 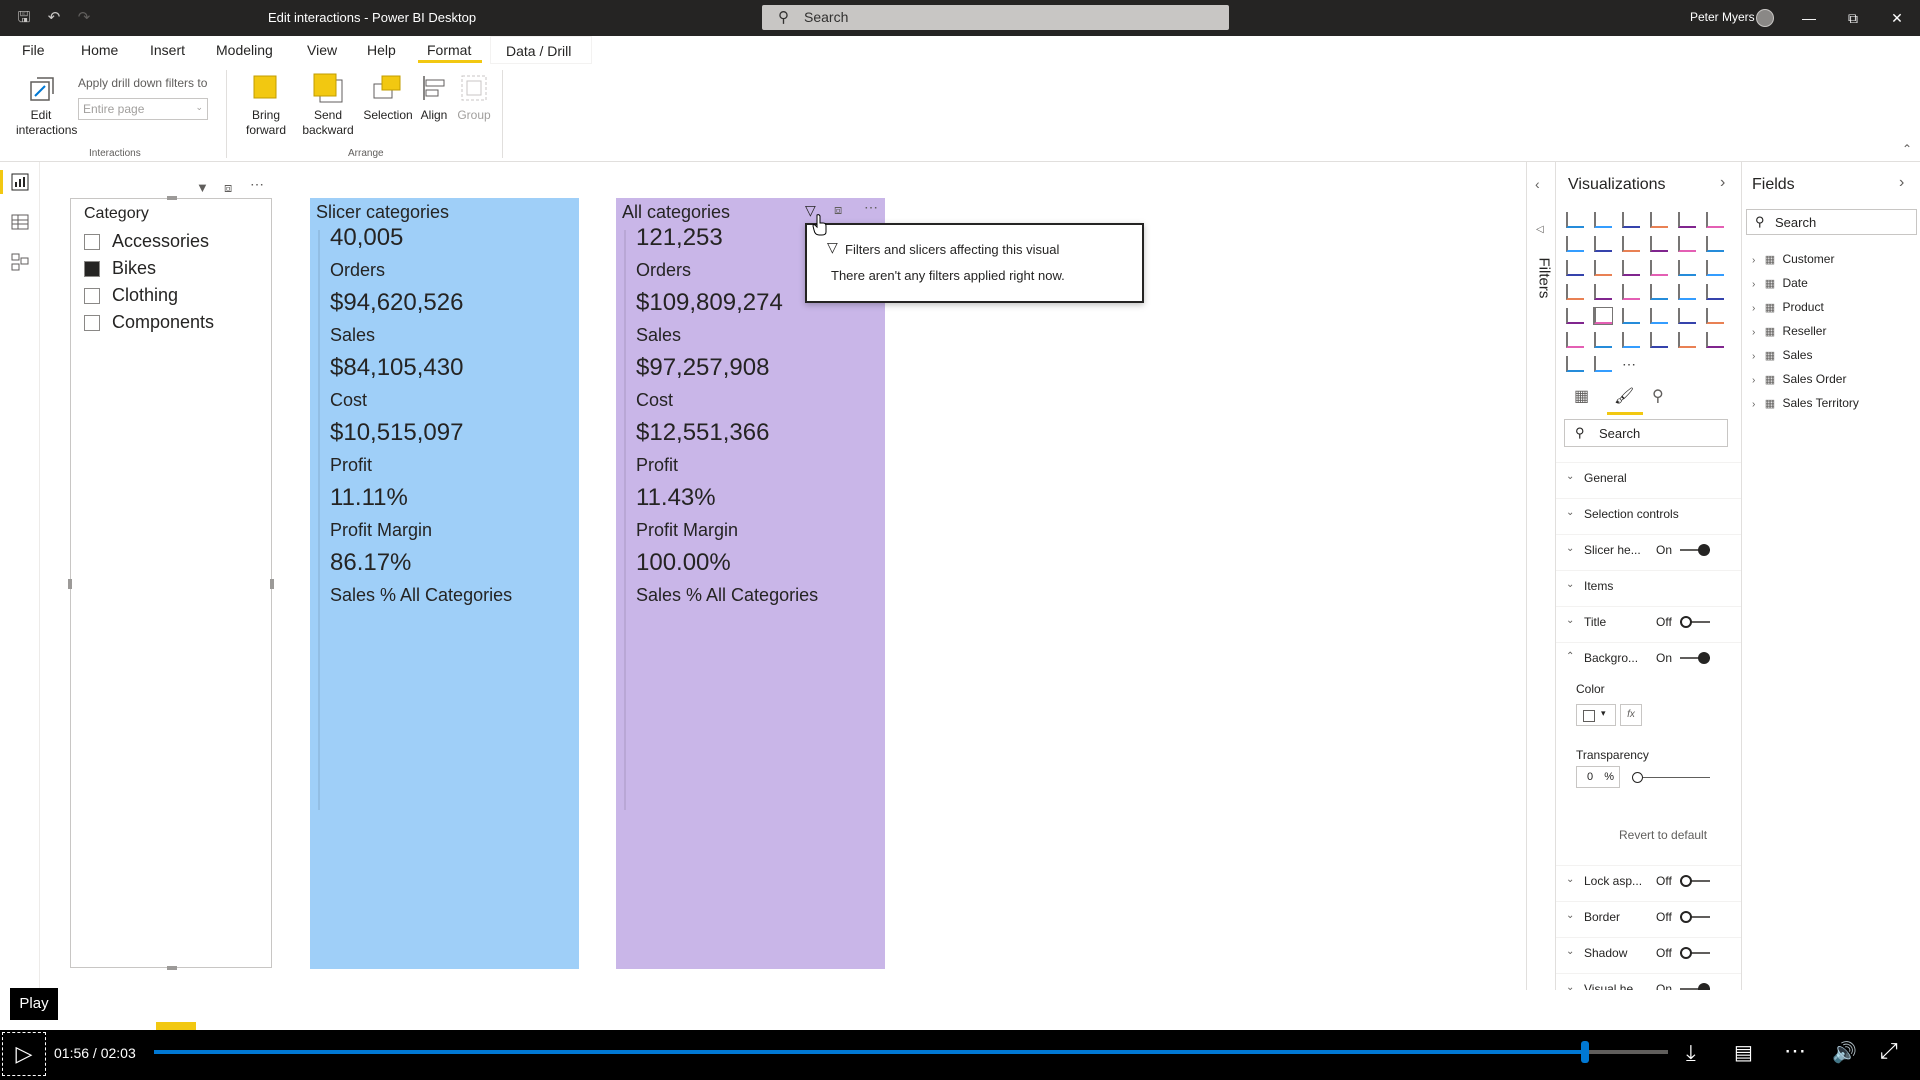 What do you see at coordinates (176, 1026) in the screenshot?
I see `page-tab-indicator` at bounding box center [176, 1026].